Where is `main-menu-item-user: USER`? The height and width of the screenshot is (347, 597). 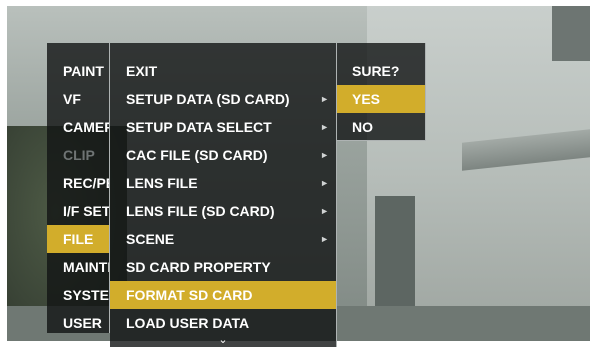
main-menu-item-user: USER is located at coordinates (78, 323).